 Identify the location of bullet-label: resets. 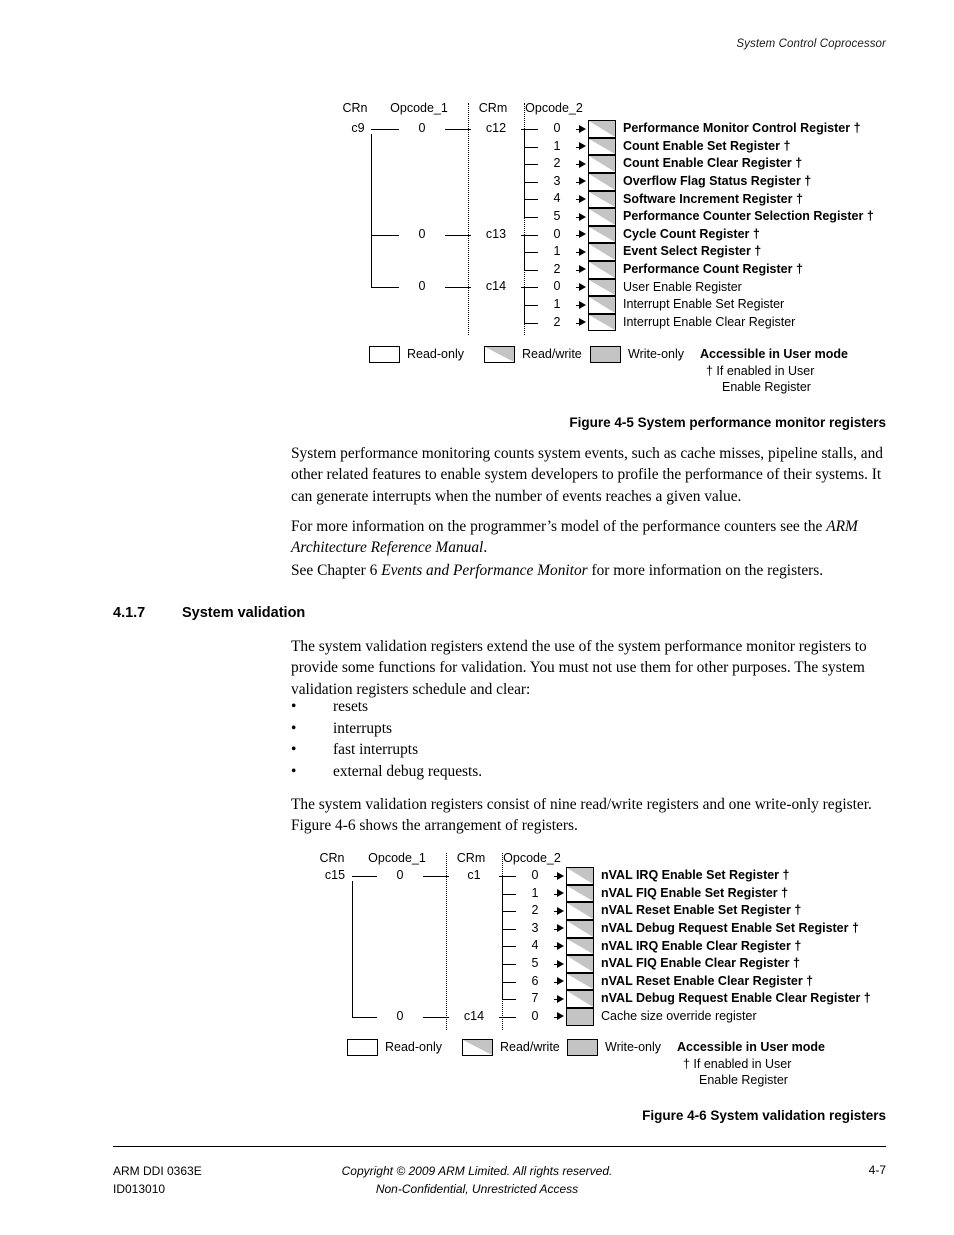
(351, 706).